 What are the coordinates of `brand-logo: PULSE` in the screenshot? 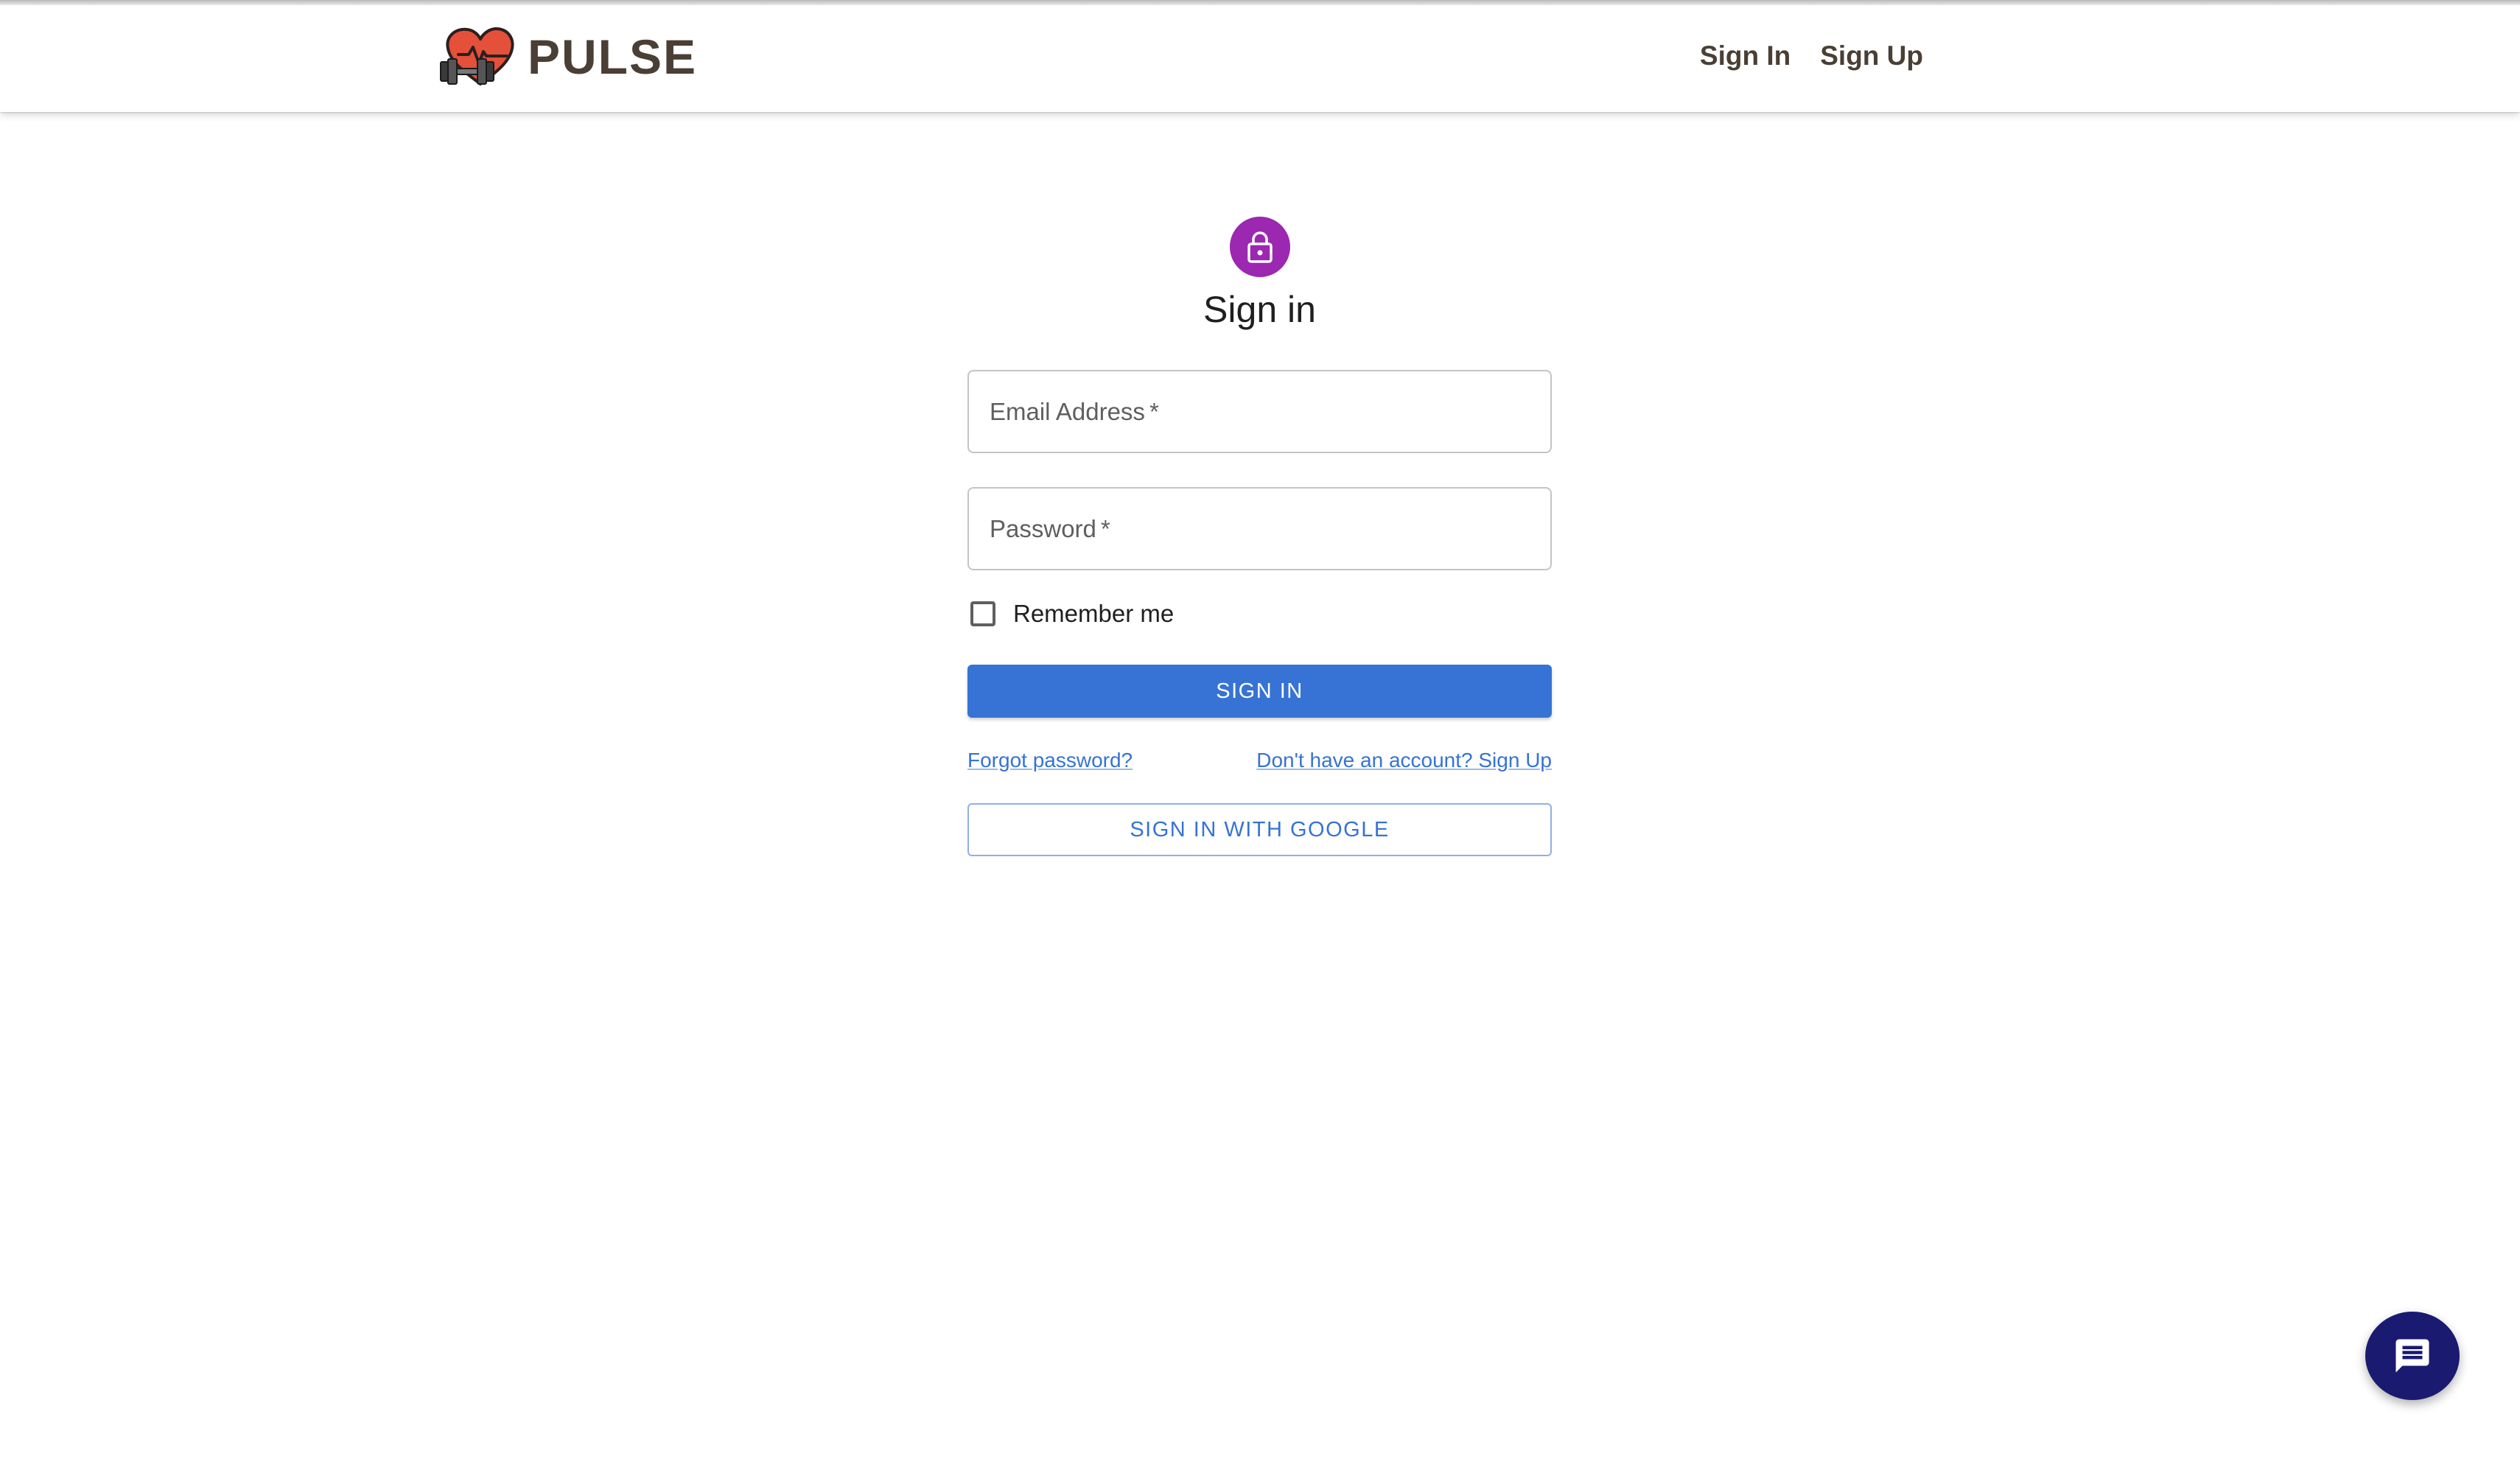 It's located at (568, 57).